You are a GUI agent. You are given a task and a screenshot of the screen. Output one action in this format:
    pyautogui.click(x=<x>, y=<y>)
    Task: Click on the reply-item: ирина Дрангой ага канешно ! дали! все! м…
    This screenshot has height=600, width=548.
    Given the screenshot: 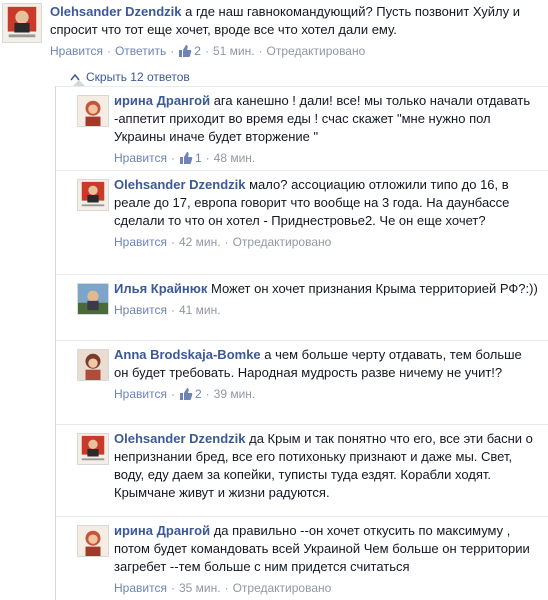 What is the action you would take?
    pyautogui.click(x=301, y=128)
    